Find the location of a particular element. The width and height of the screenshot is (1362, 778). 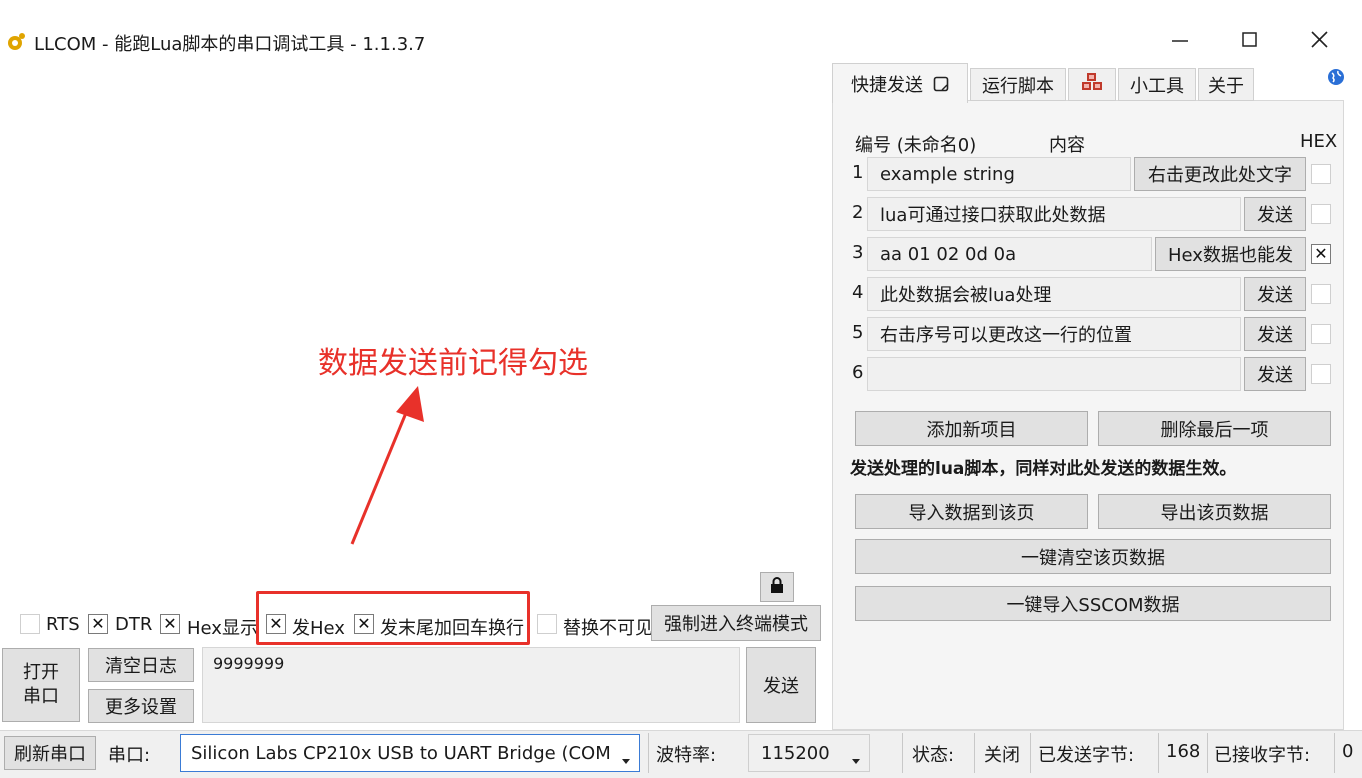

tab-about-label: 关于 is located at coordinates (1226, 86).